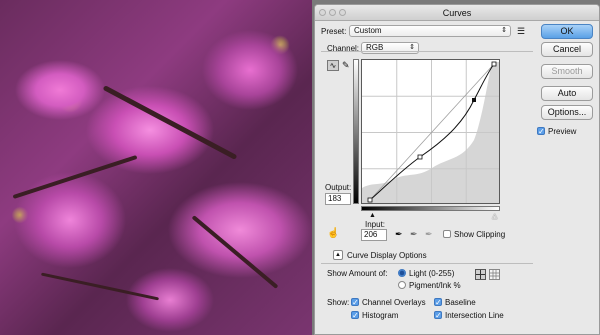  What do you see at coordinates (338, 199) in the screenshot?
I see `output-field: 183` at bounding box center [338, 199].